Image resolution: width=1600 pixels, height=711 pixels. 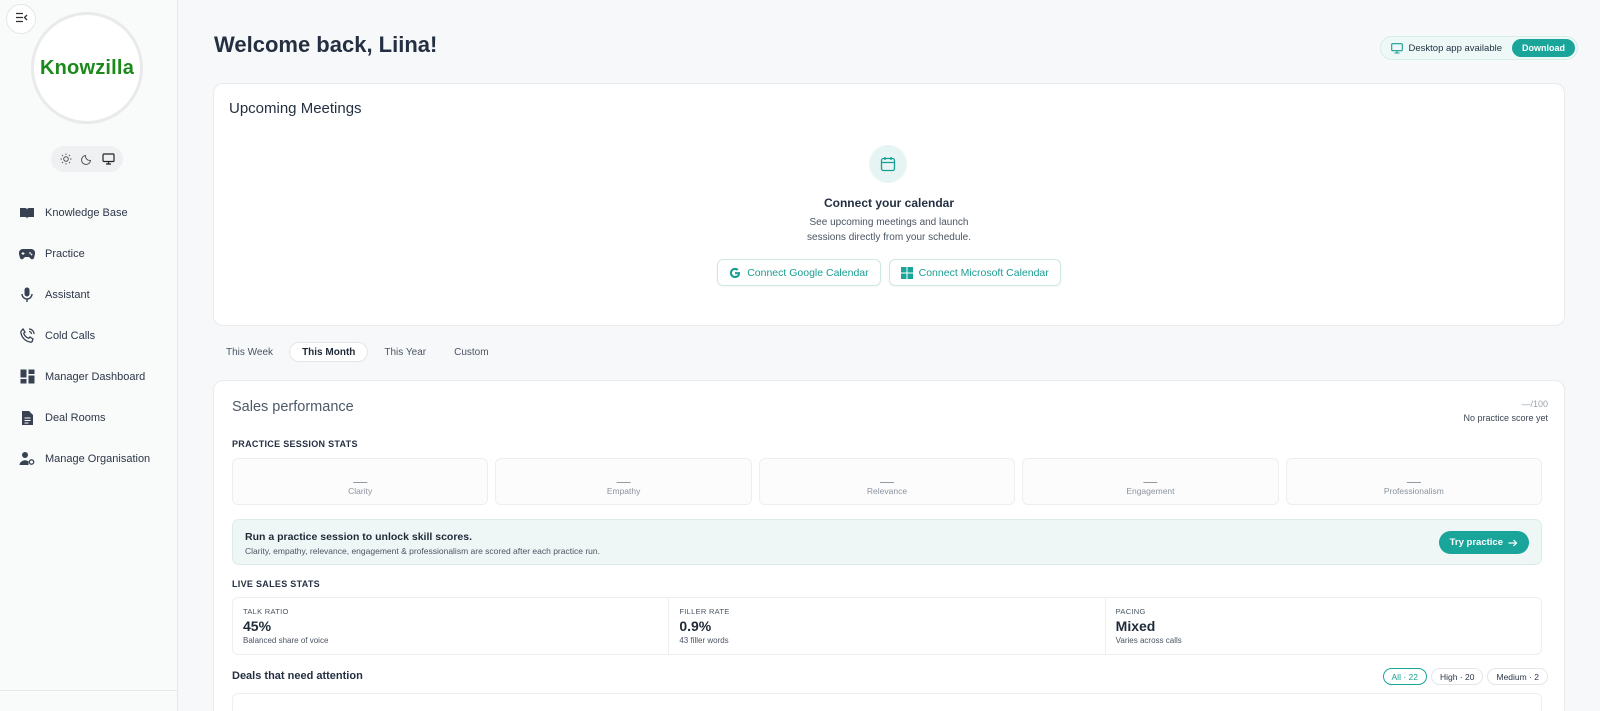 I want to click on deal-filters: All · 22 High · 20 Medium · 2, so click(x=1465, y=676).